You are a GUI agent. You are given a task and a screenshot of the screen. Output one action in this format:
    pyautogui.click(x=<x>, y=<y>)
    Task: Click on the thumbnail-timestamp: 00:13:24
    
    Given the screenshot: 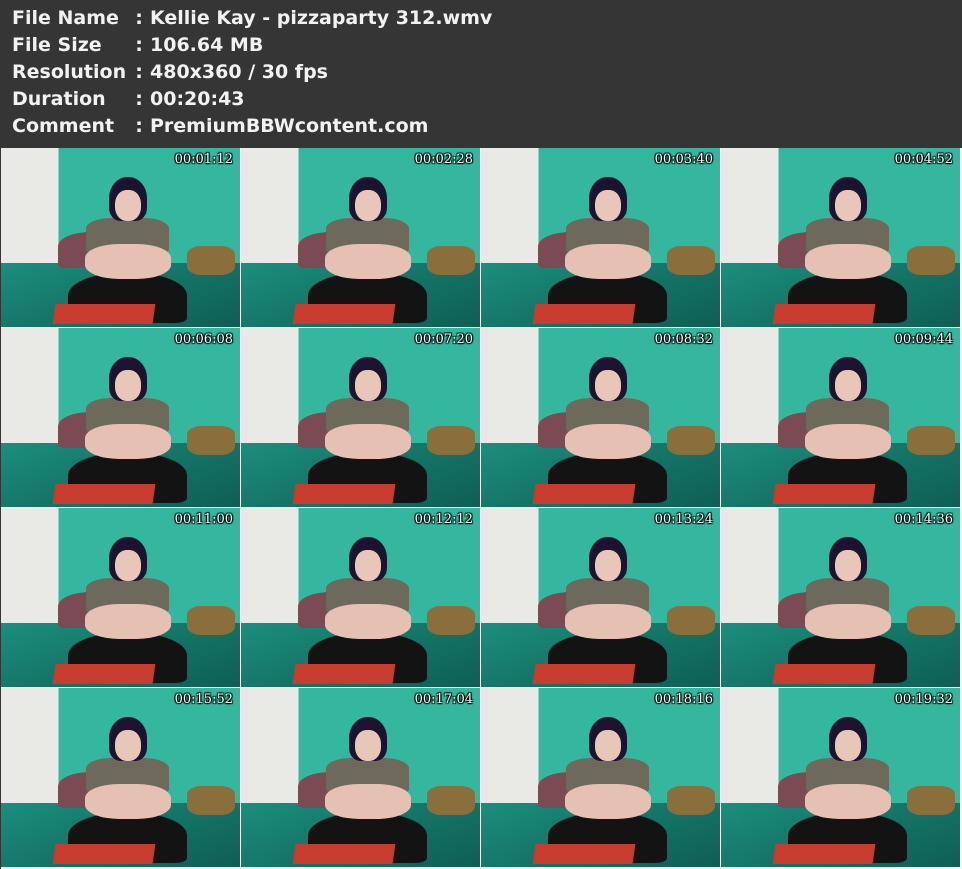 What is the action you would take?
    pyautogui.click(x=683, y=519)
    